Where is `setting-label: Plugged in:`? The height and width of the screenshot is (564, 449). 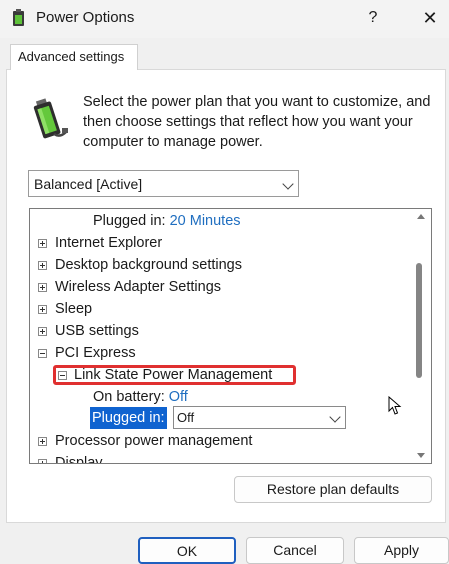
setting-label: Plugged in: is located at coordinates (129, 221).